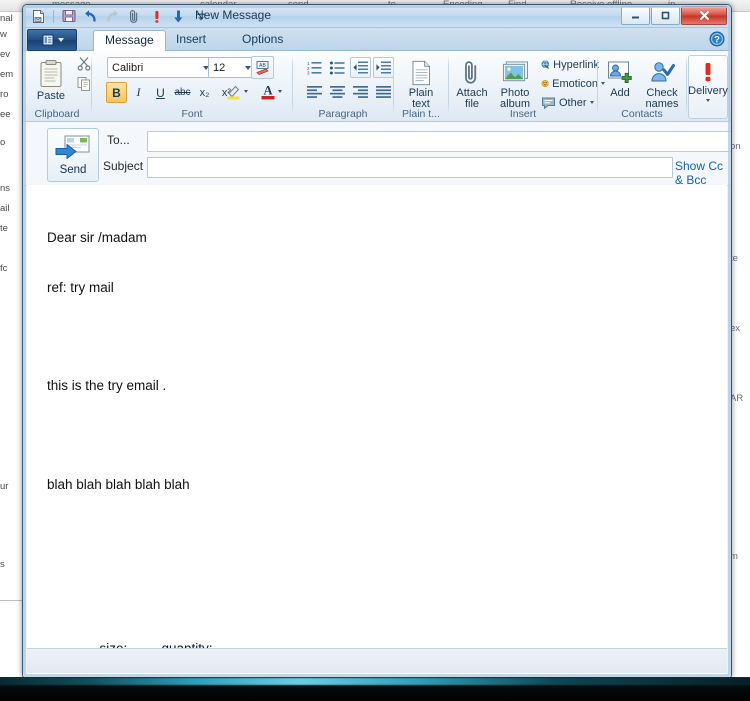 This screenshot has width=750, height=701. What do you see at coordinates (4, 228) in the screenshot?
I see `bg-left-fragment-10: te` at bounding box center [4, 228].